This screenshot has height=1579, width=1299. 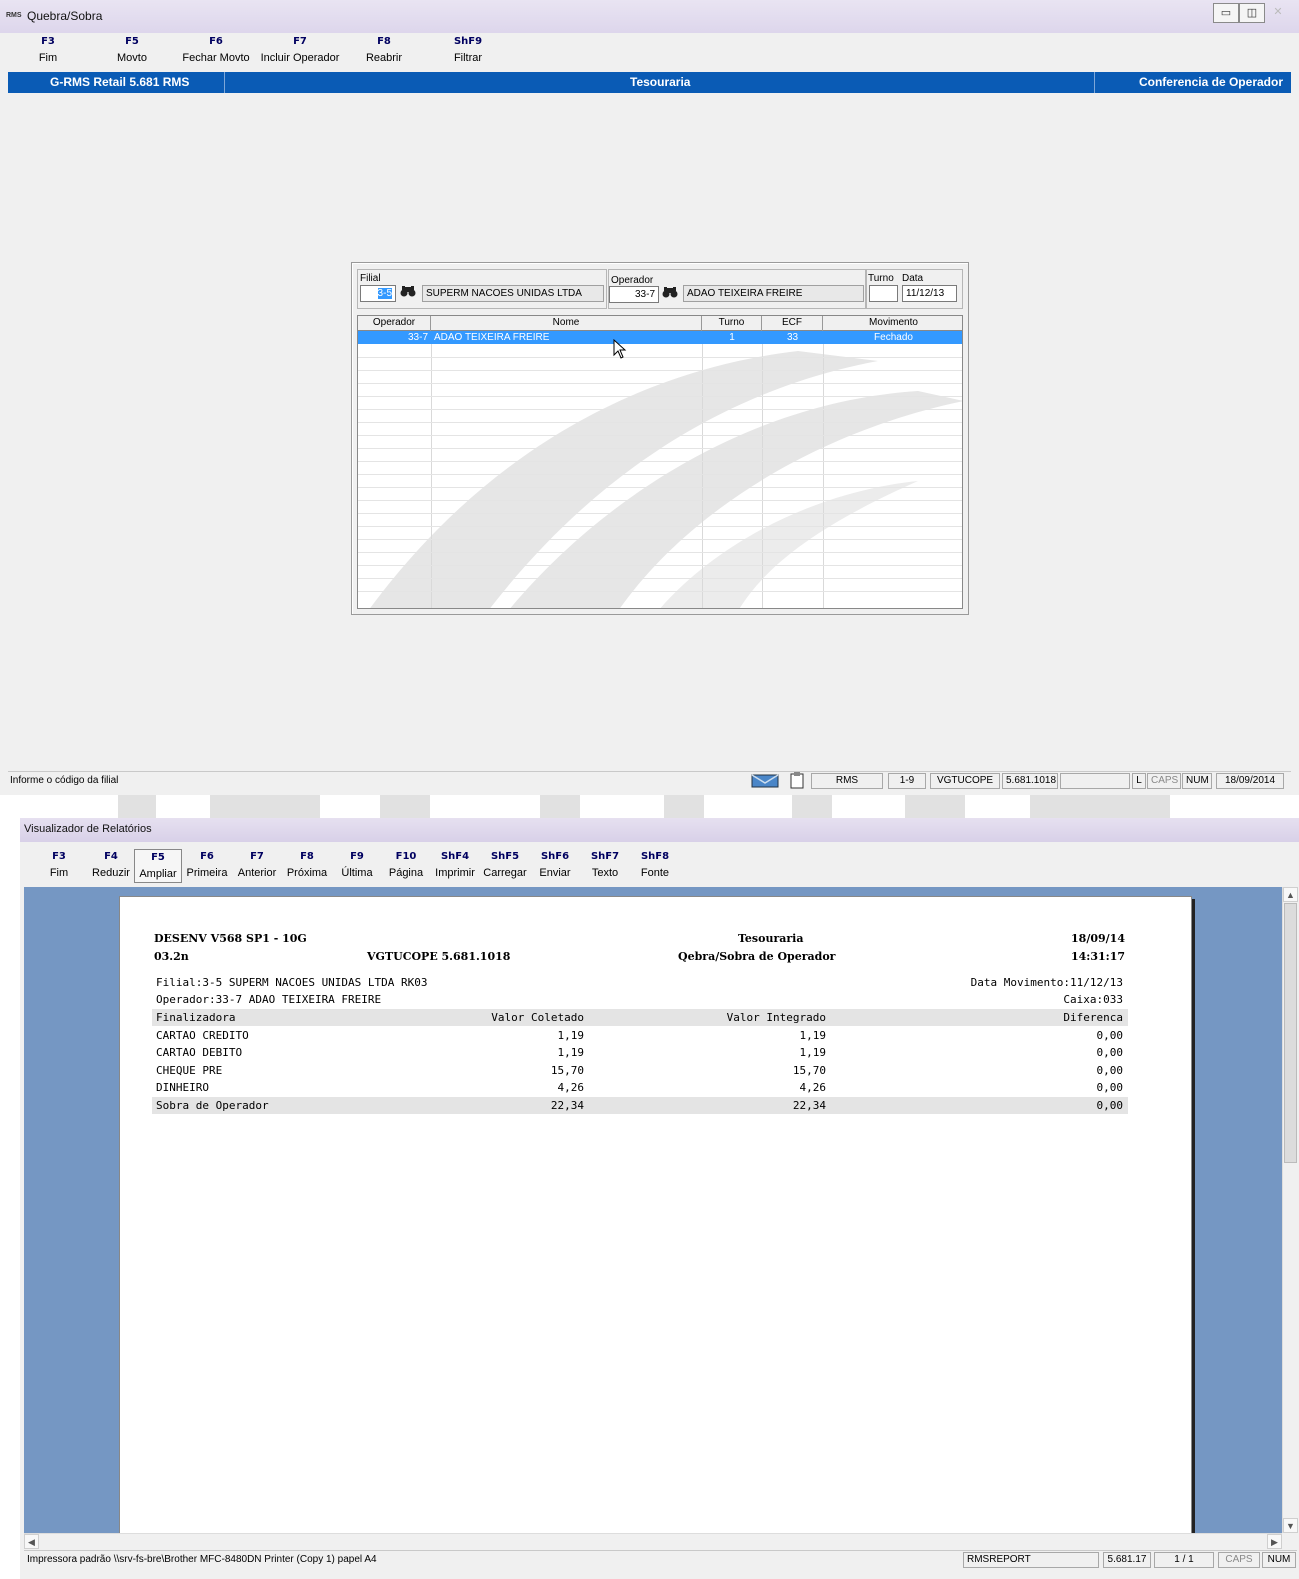 What do you see at coordinates (439, 956) in the screenshot?
I see `report-program: VGTUCOPE 5.681.1018` at bounding box center [439, 956].